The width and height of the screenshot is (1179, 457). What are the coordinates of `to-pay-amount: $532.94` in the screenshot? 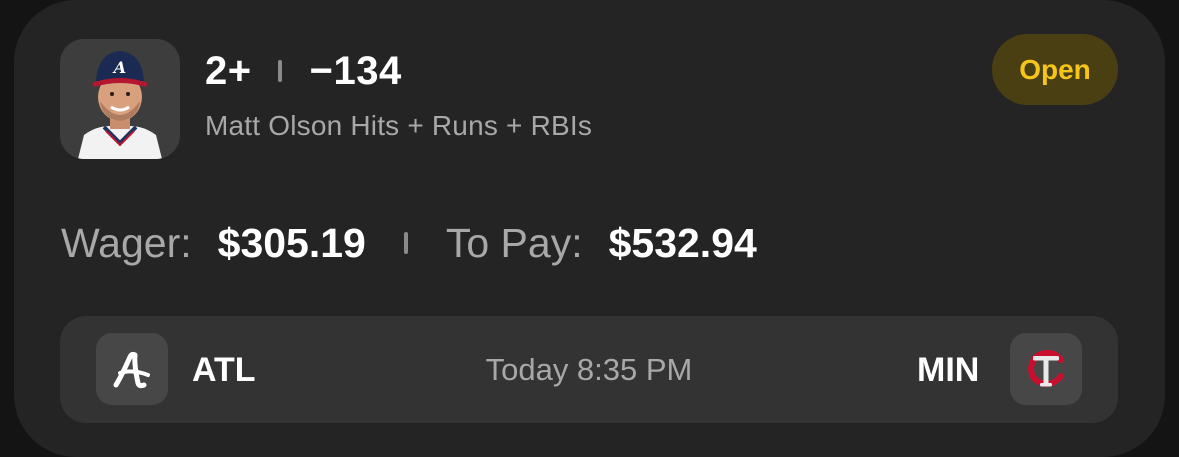 It's located at (682, 242).